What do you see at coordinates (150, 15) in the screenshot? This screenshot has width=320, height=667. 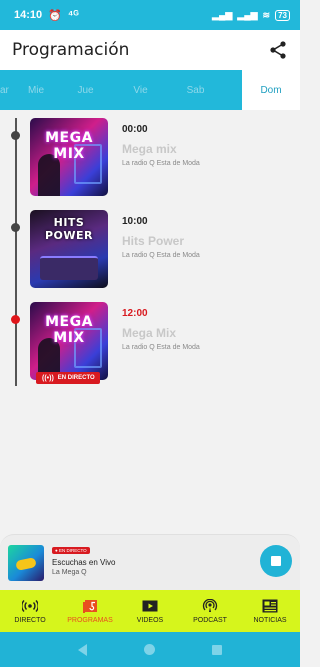 I see `status-bar: 14:10 ⏰ ⁴ᴳ ▂▄▆ ▂▄▆ ≋ 73` at bounding box center [150, 15].